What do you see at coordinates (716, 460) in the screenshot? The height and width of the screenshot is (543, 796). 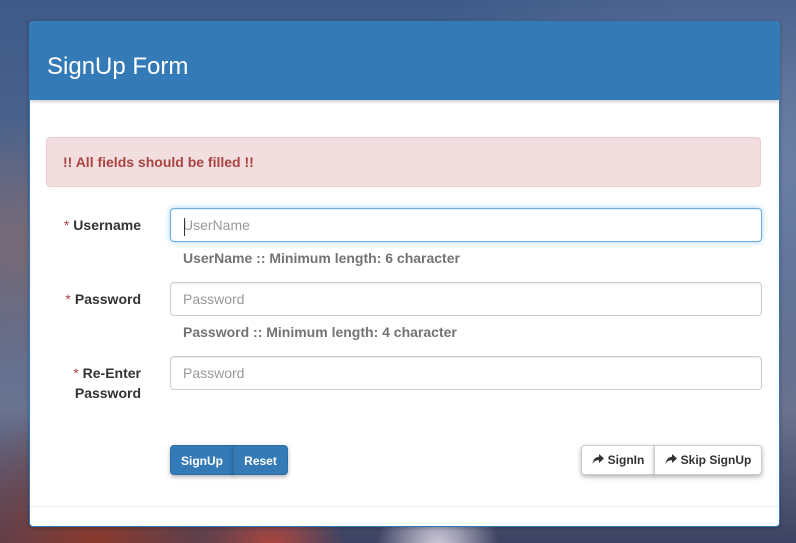 I see `skip-signup-label: Skip SignUp` at bounding box center [716, 460].